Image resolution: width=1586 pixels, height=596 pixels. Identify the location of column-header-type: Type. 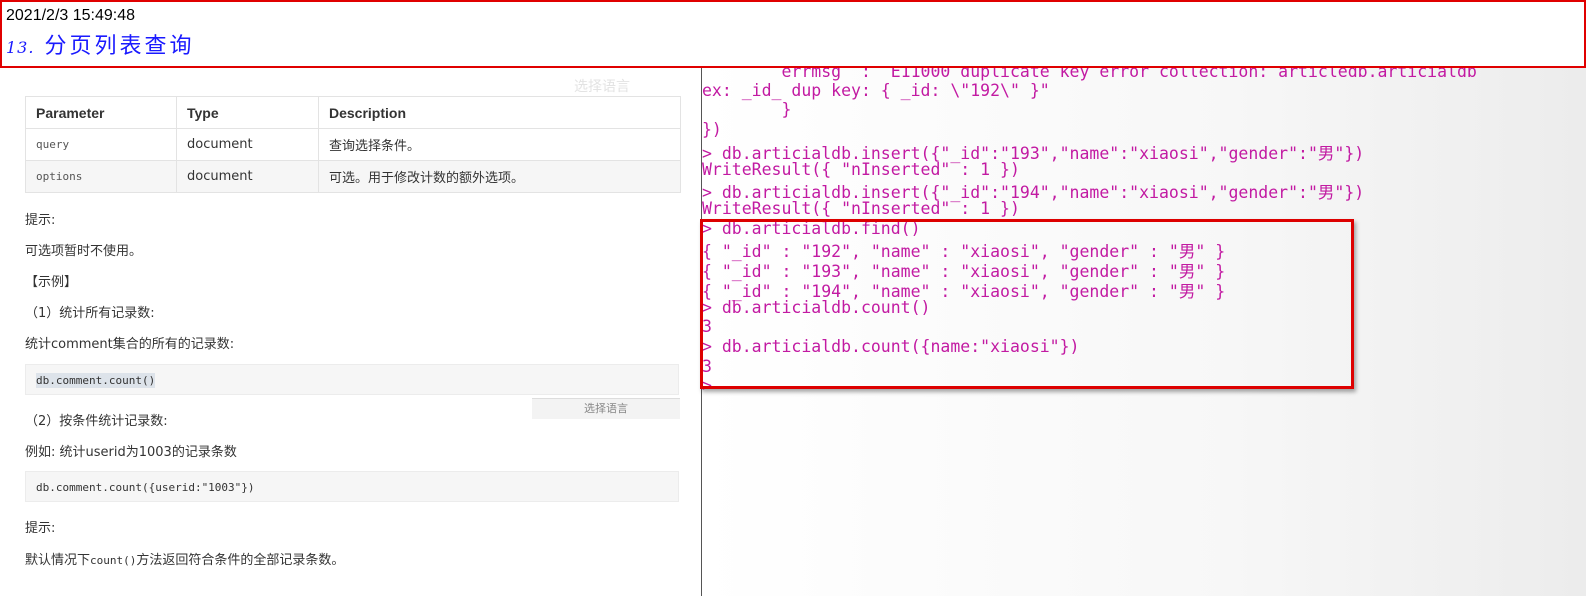
(247, 112).